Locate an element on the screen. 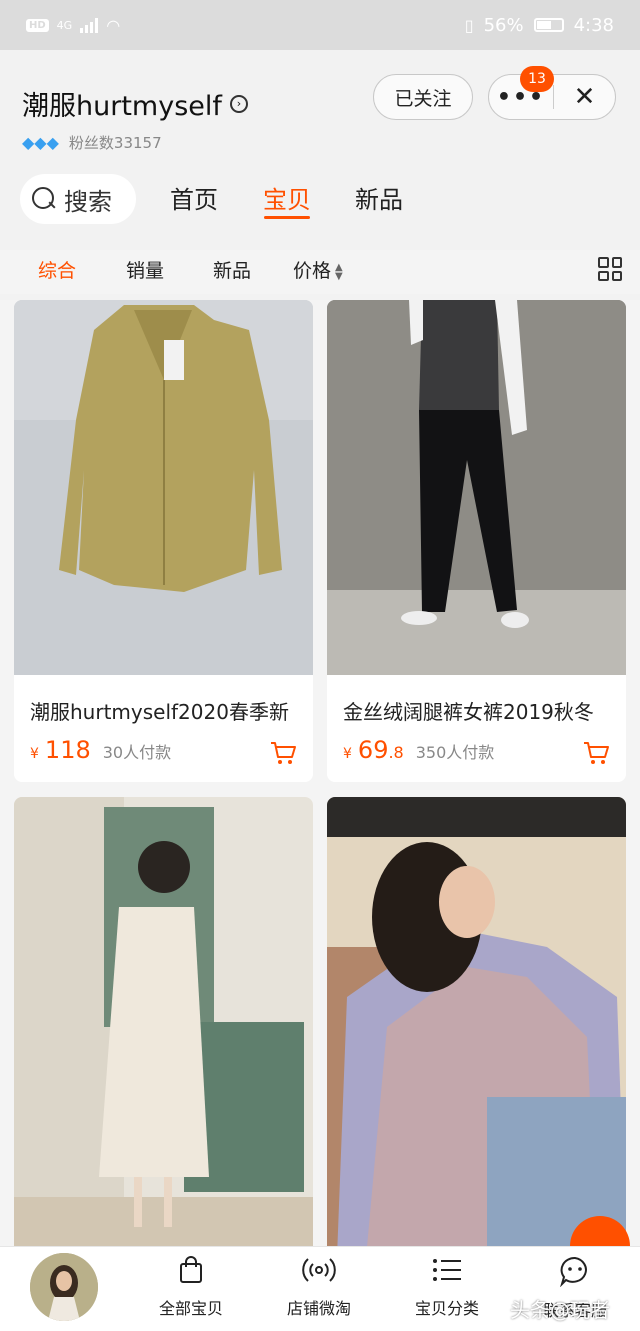  search-button: 搜索 is located at coordinates (78, 199).